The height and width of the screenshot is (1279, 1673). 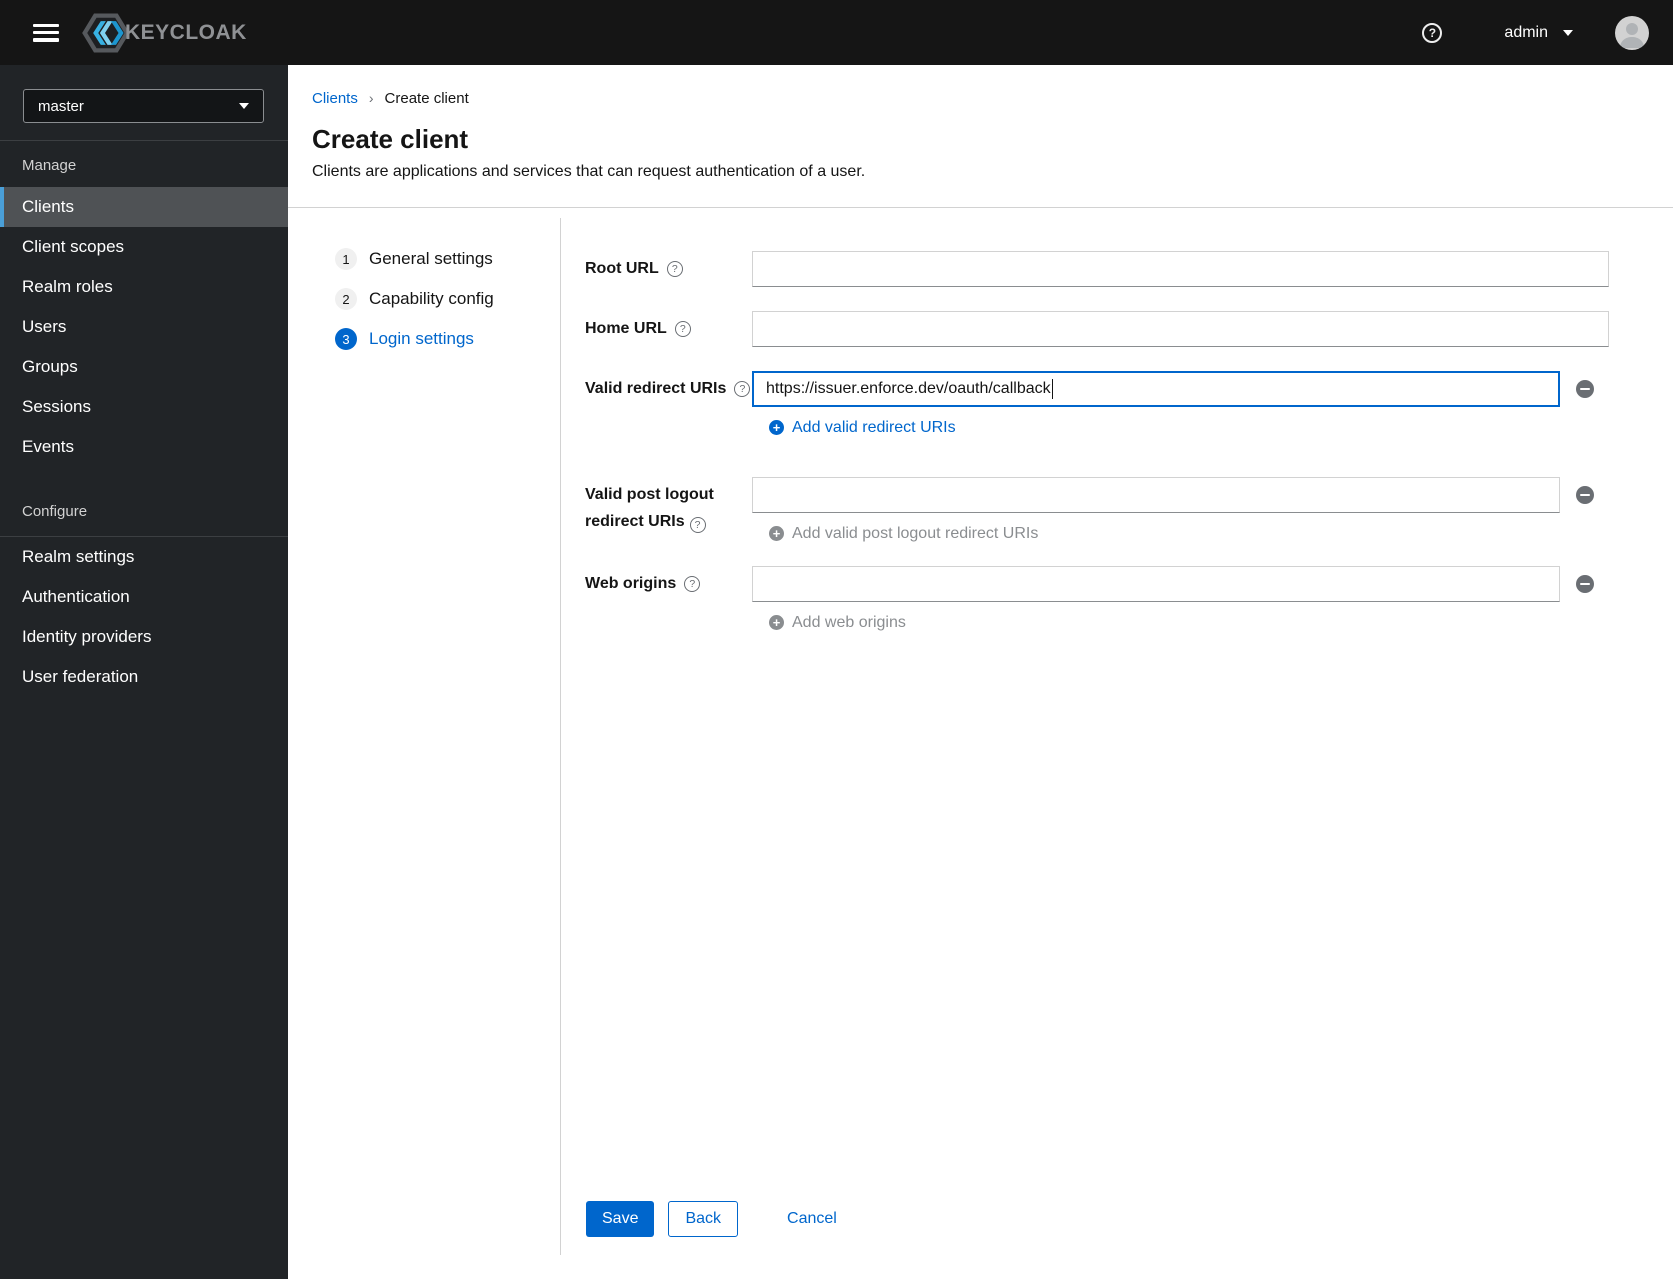 I want to click on sidebar-item-users: Users, so click(x=144, y=327).